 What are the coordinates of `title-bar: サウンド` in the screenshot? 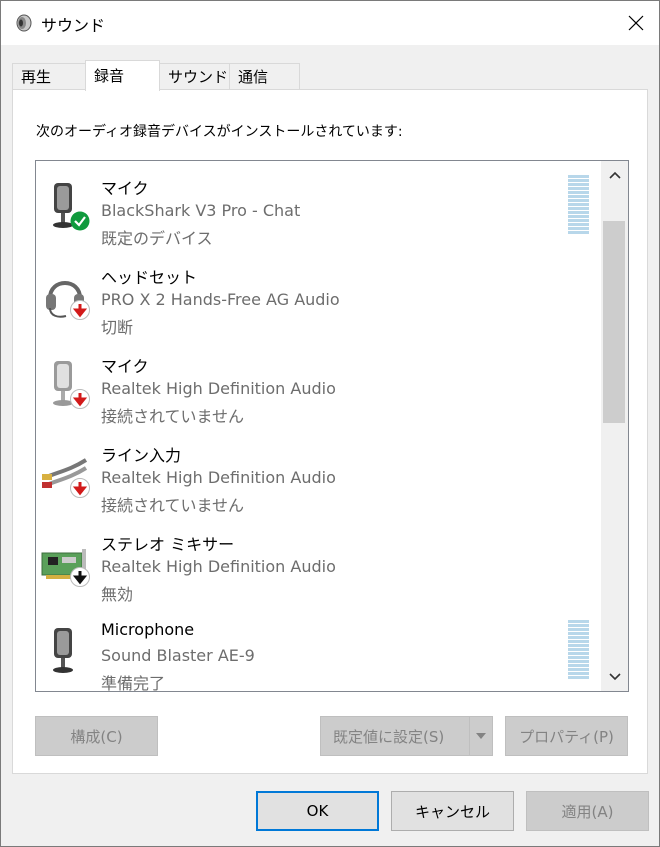 It's located at (330, 23).